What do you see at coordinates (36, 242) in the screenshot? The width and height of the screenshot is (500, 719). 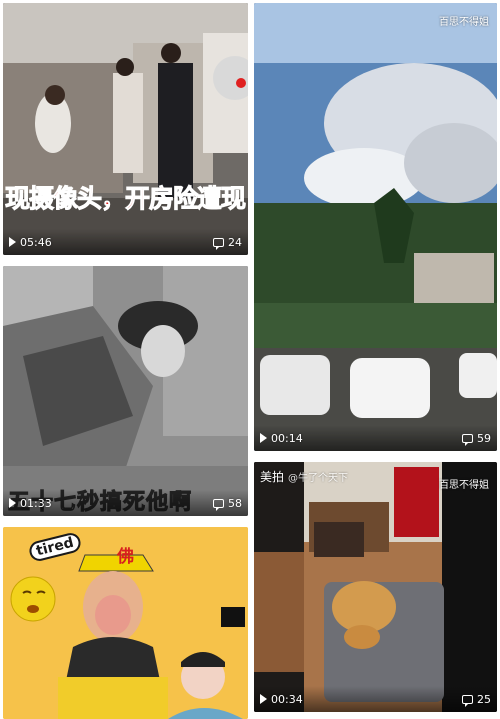 I see `video-duration: 05:46` at bounding box center [36, 242].